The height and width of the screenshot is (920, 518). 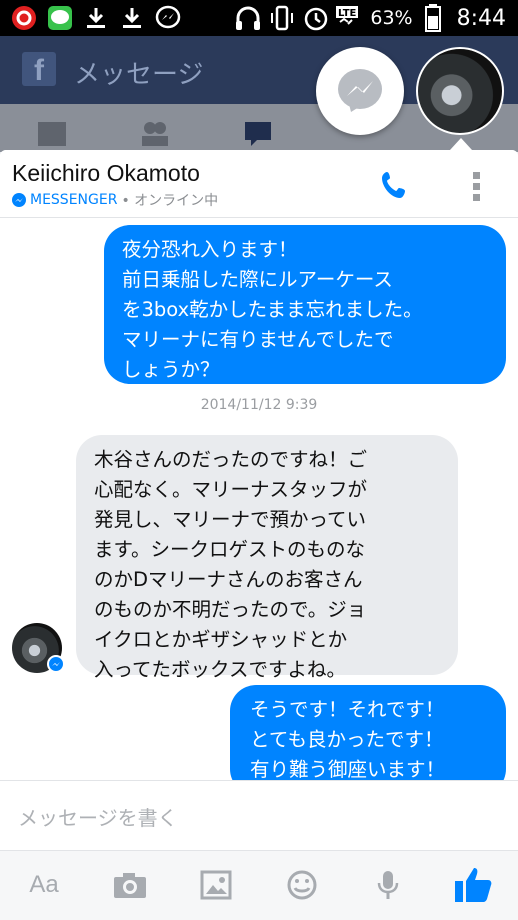 I want to click on thumbs-up-icon, so click(x=473, y=885).